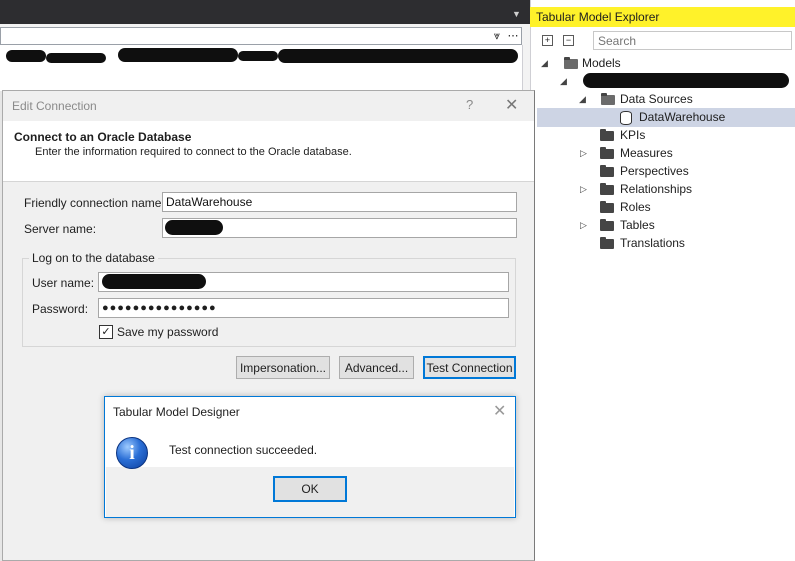 The height and width of the screenshot is (561, 795). I want to click on overflow-chevron-icon: ⩔, so click(497, 36).